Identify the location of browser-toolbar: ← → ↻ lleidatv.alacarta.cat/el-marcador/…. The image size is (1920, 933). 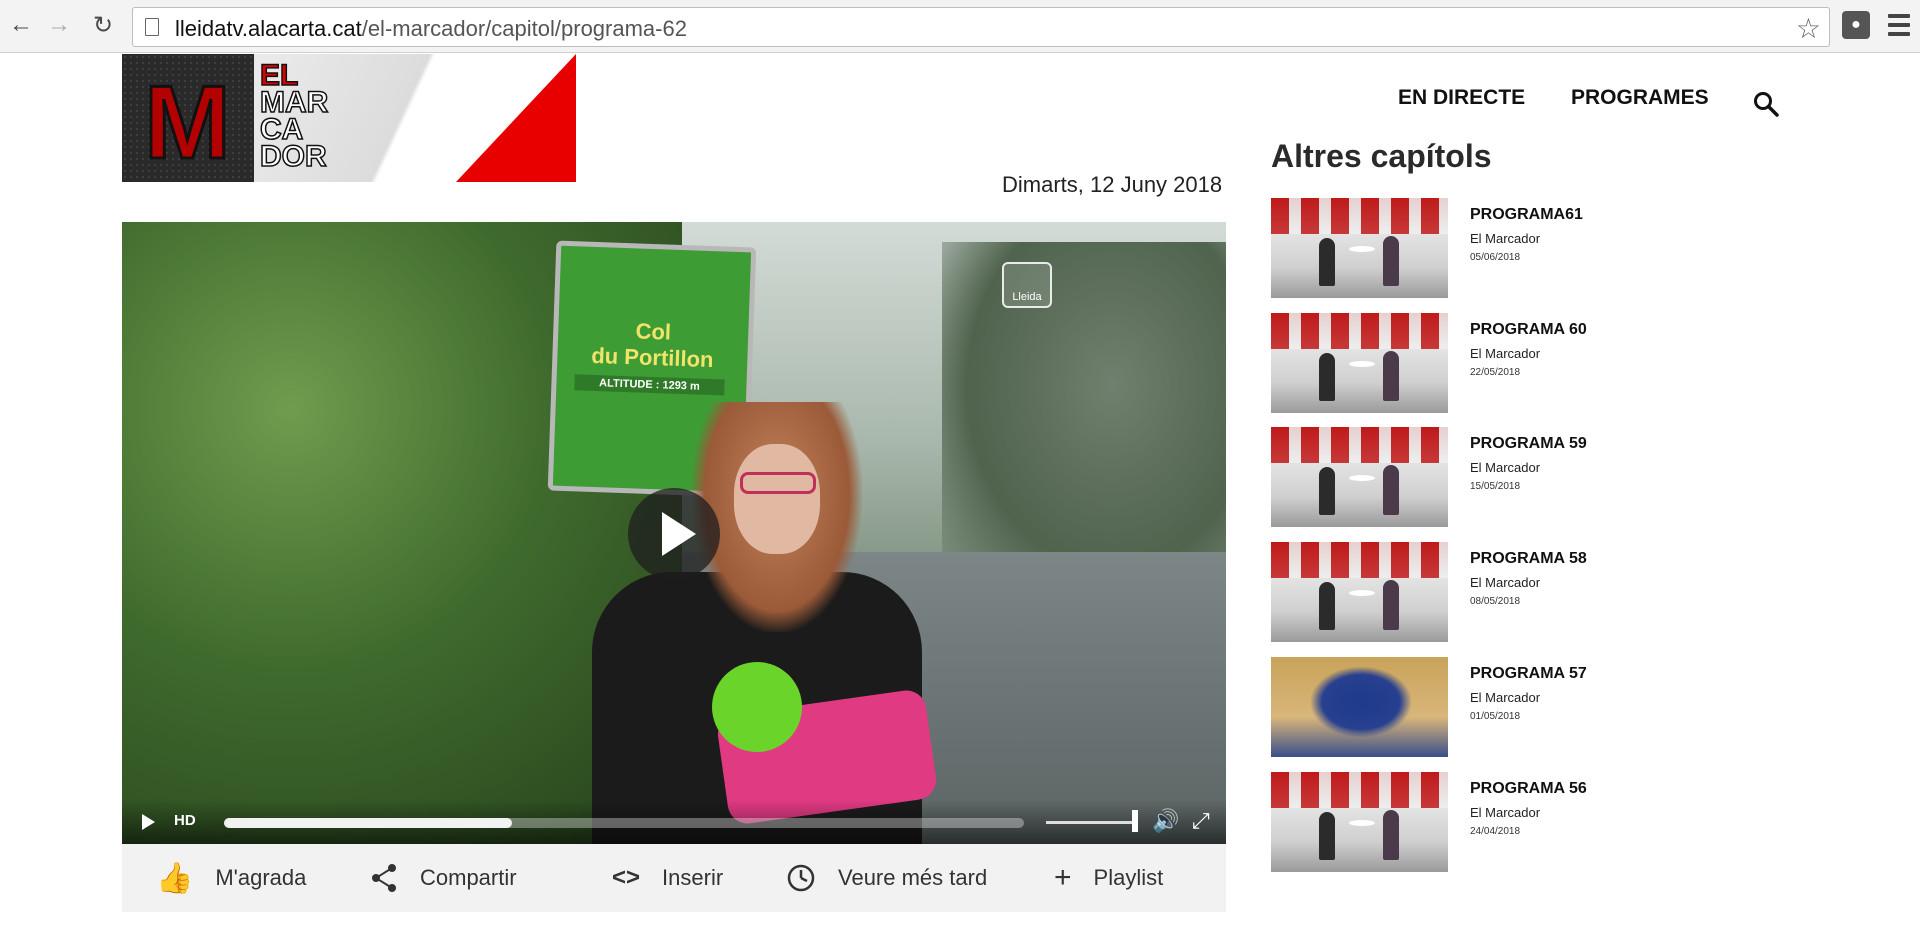
(960, 26).